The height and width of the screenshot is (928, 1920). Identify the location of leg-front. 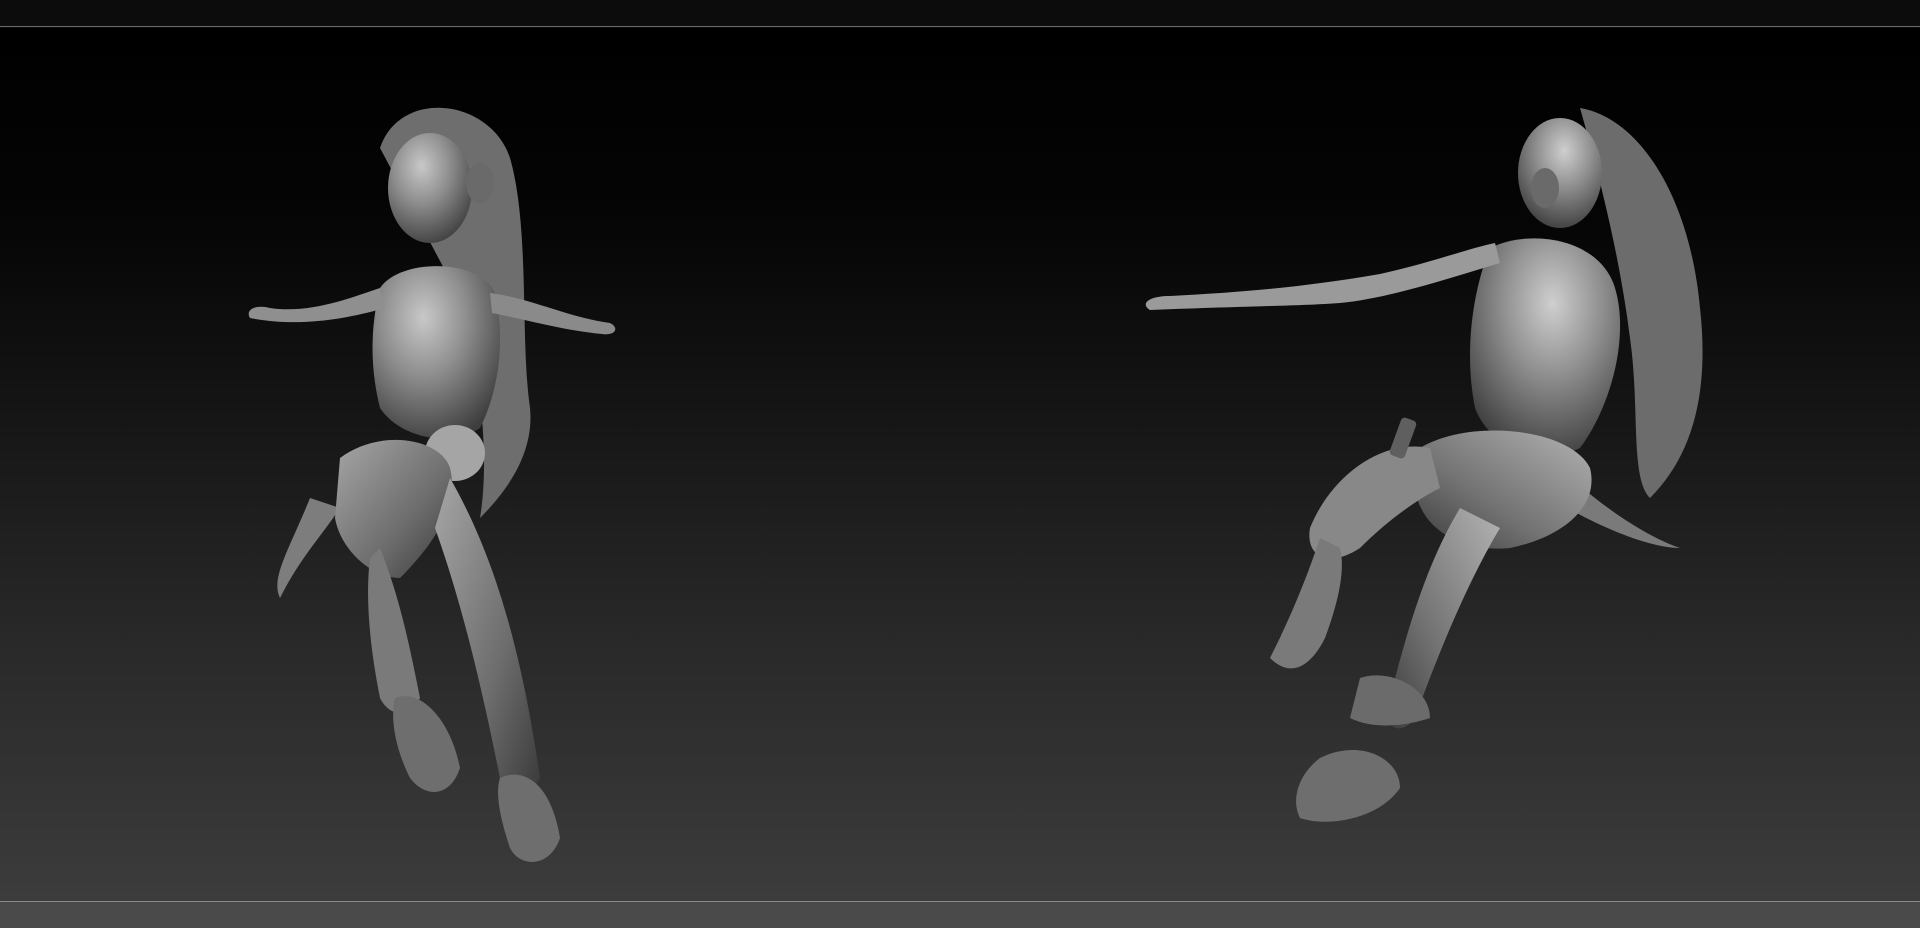
(1306, 603).